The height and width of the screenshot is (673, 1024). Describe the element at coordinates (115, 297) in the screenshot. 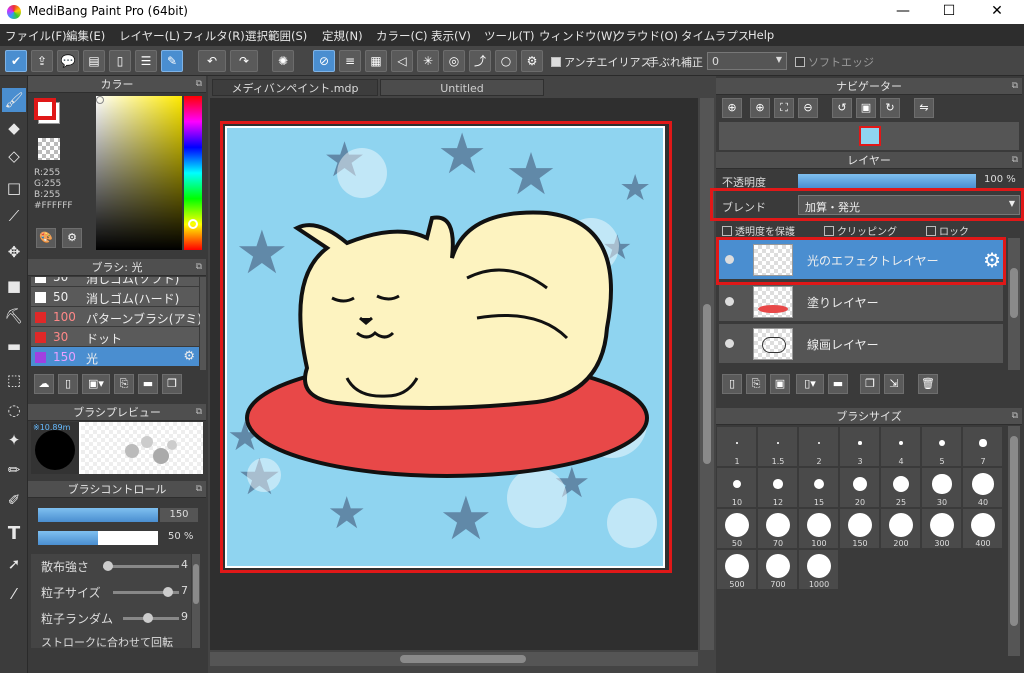

I see `brush-item-hard-eraser: 50 消しゴム(ハード)` at that location.